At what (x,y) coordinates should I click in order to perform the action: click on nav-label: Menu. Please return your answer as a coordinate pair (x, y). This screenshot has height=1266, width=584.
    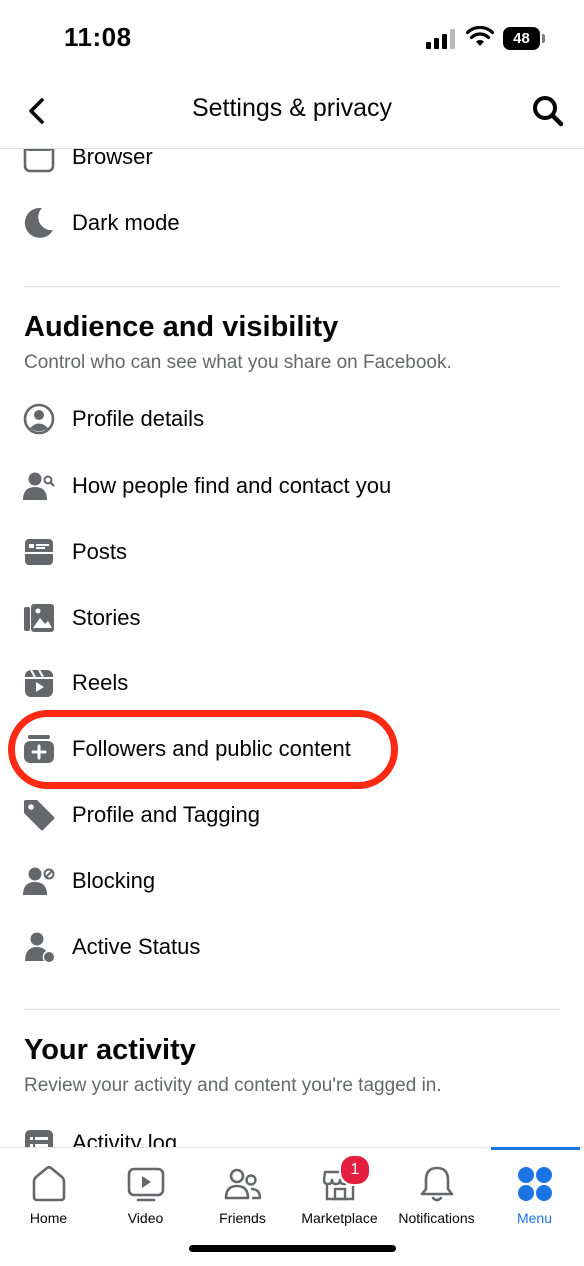
    Looking at the image, I should click on (534, 1218).